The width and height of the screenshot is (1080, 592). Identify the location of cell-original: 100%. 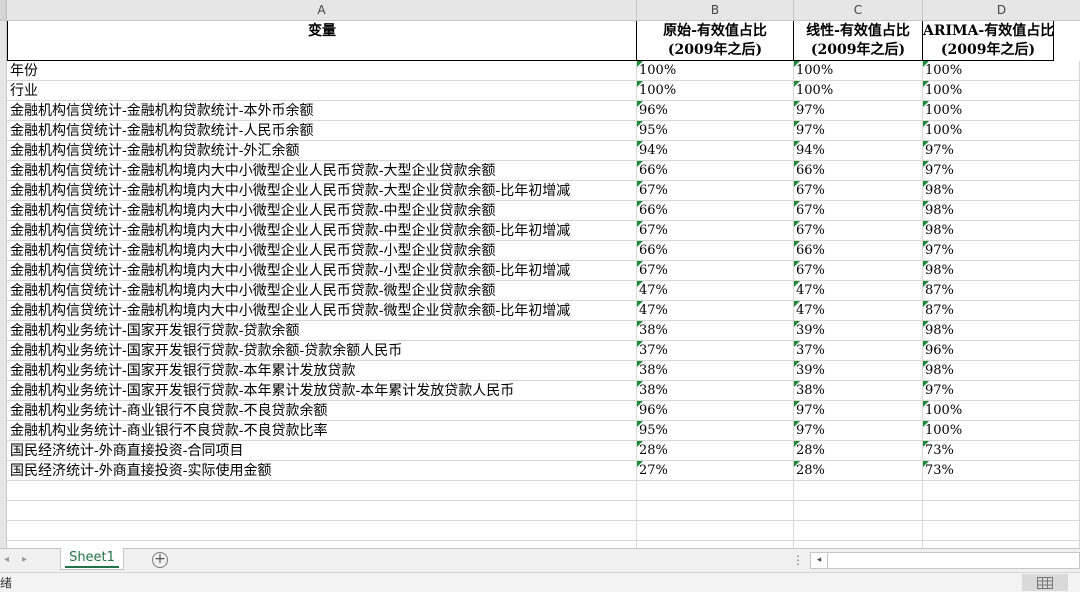
(715, 91).